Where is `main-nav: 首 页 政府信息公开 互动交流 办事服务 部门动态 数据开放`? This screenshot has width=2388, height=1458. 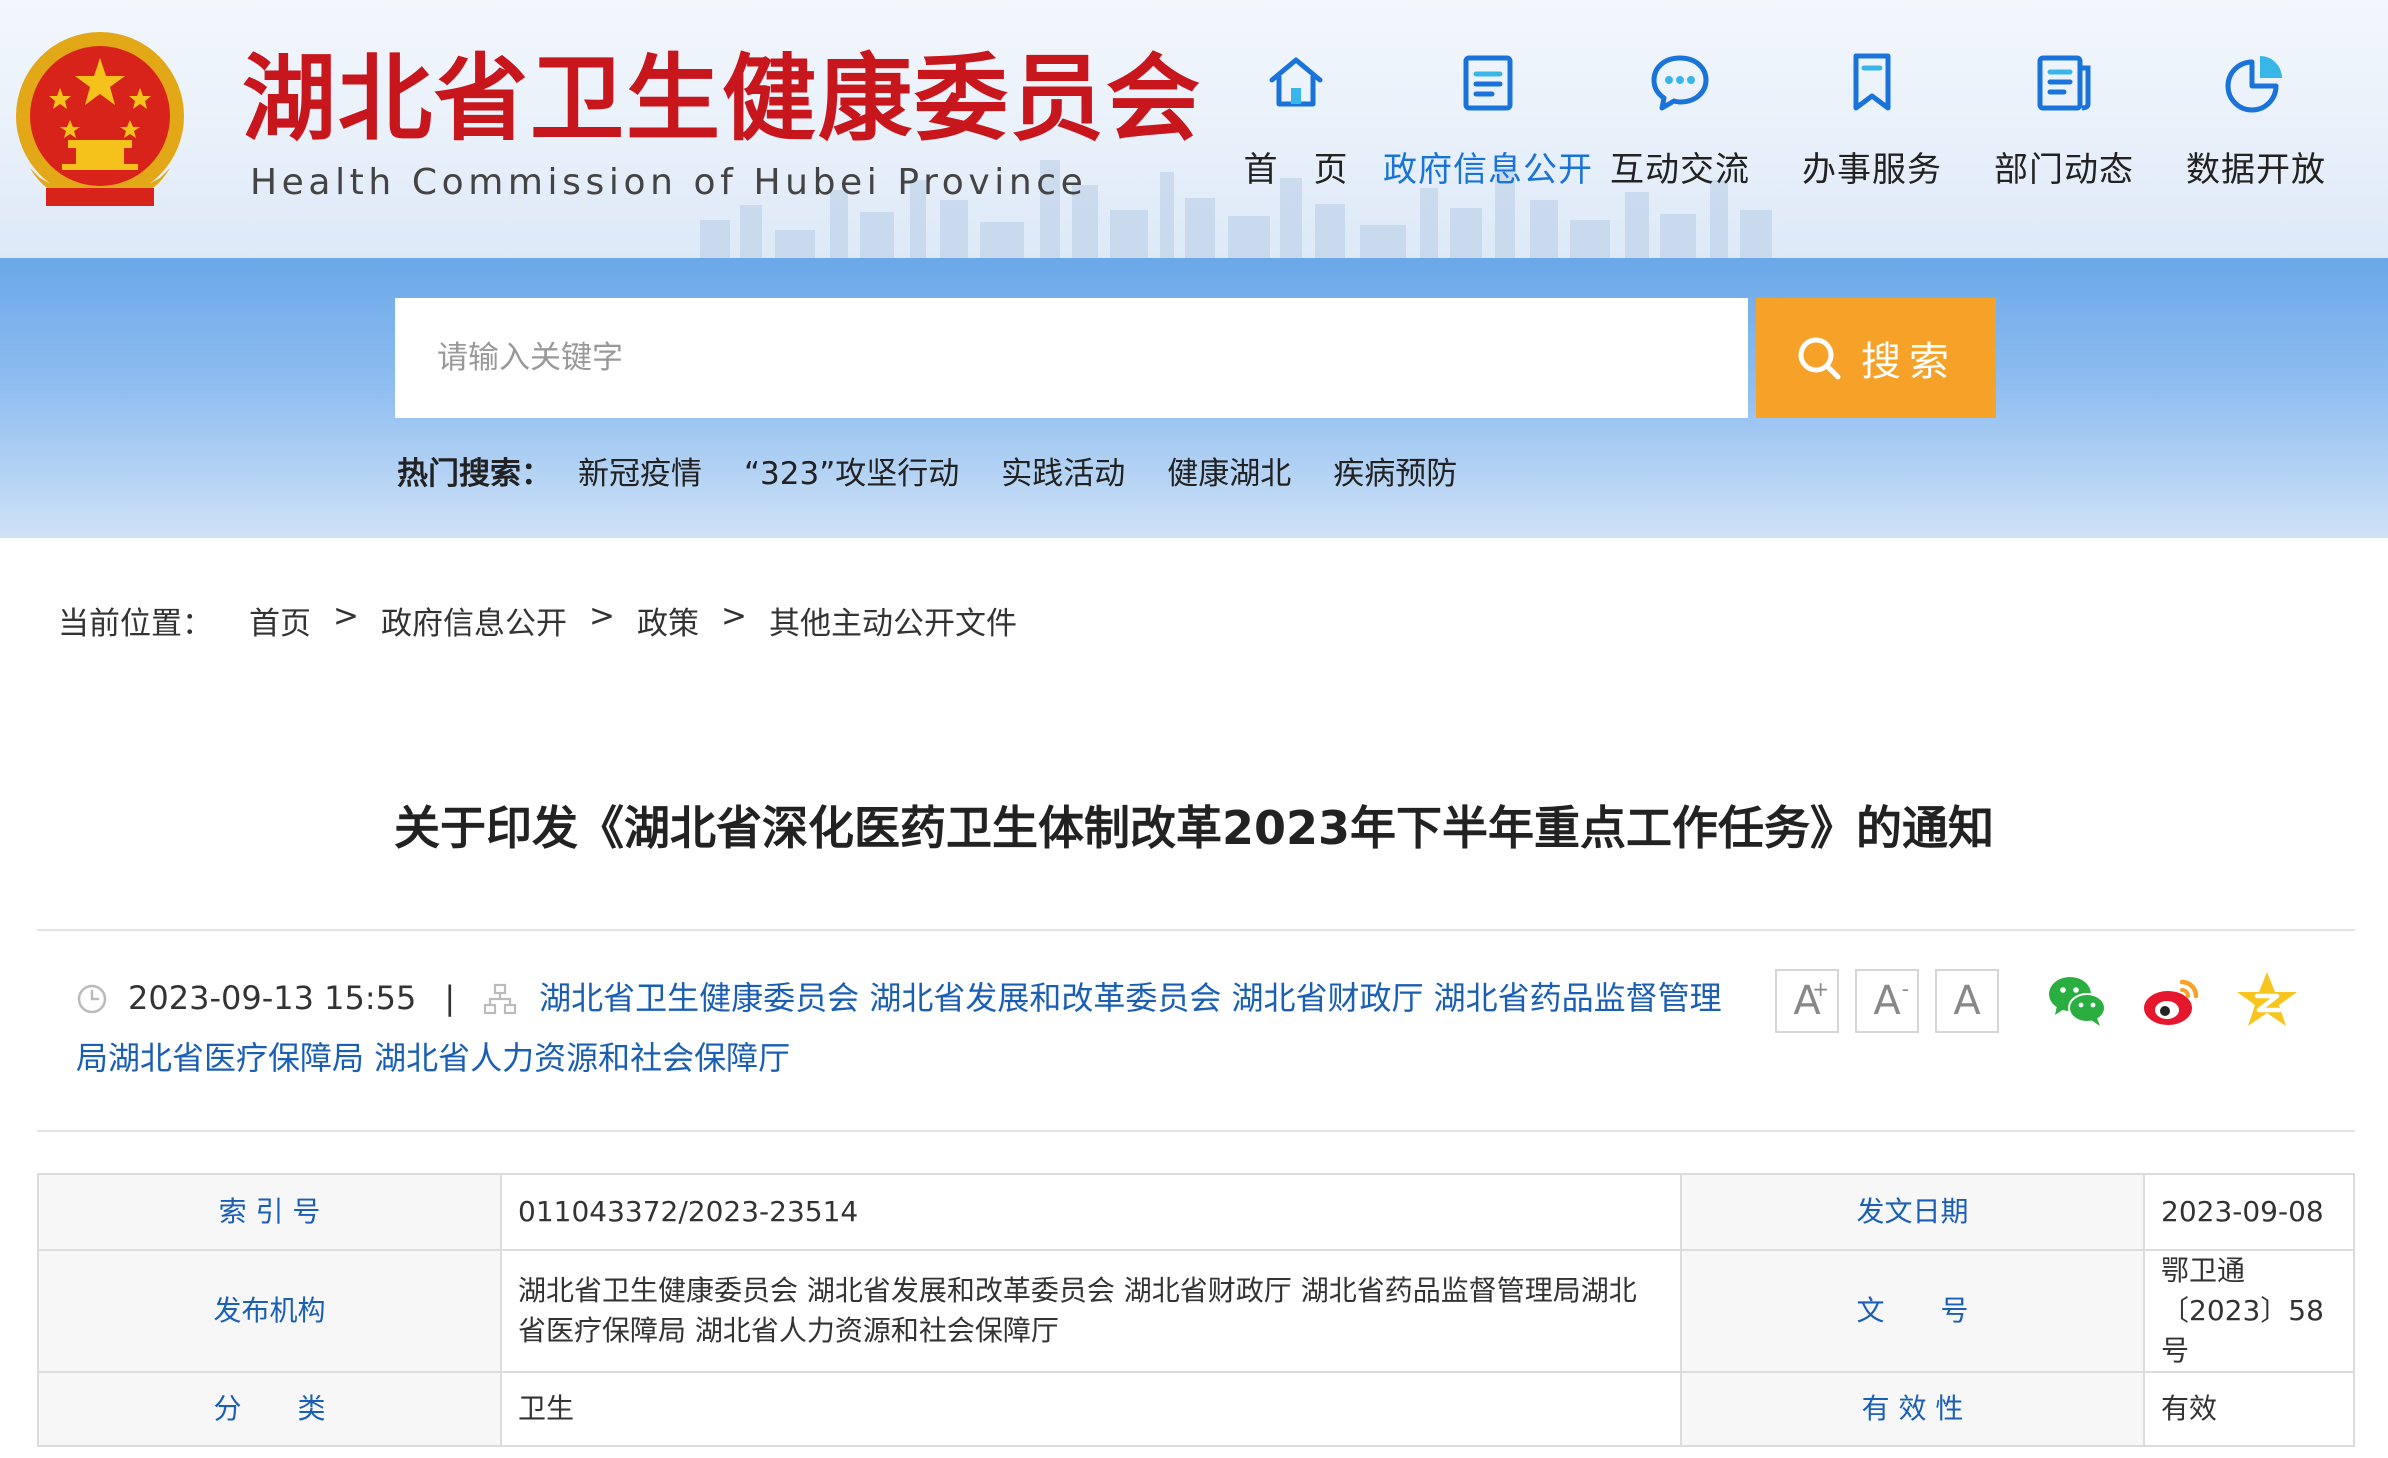
main-nav: 首 页 政府信息公开 互动交流 办事服务 部门动态 数据开放 is located at coordinates (1776, 130).